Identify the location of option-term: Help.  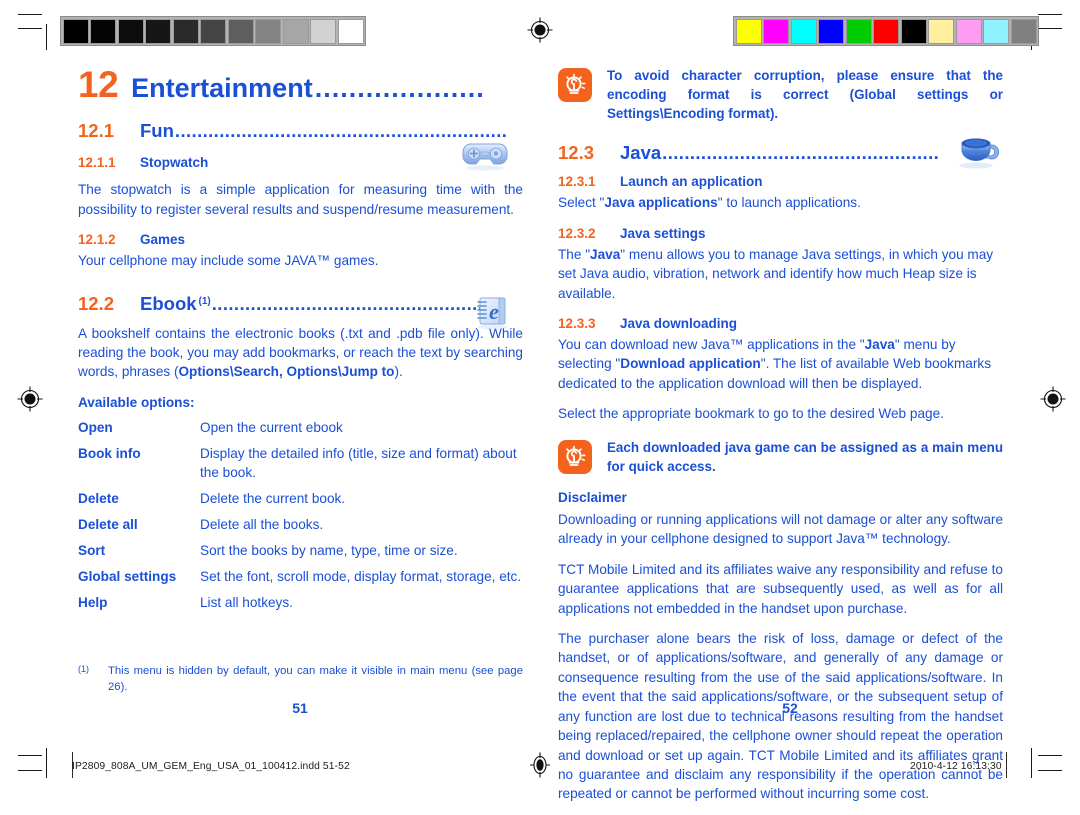
(93, 603).